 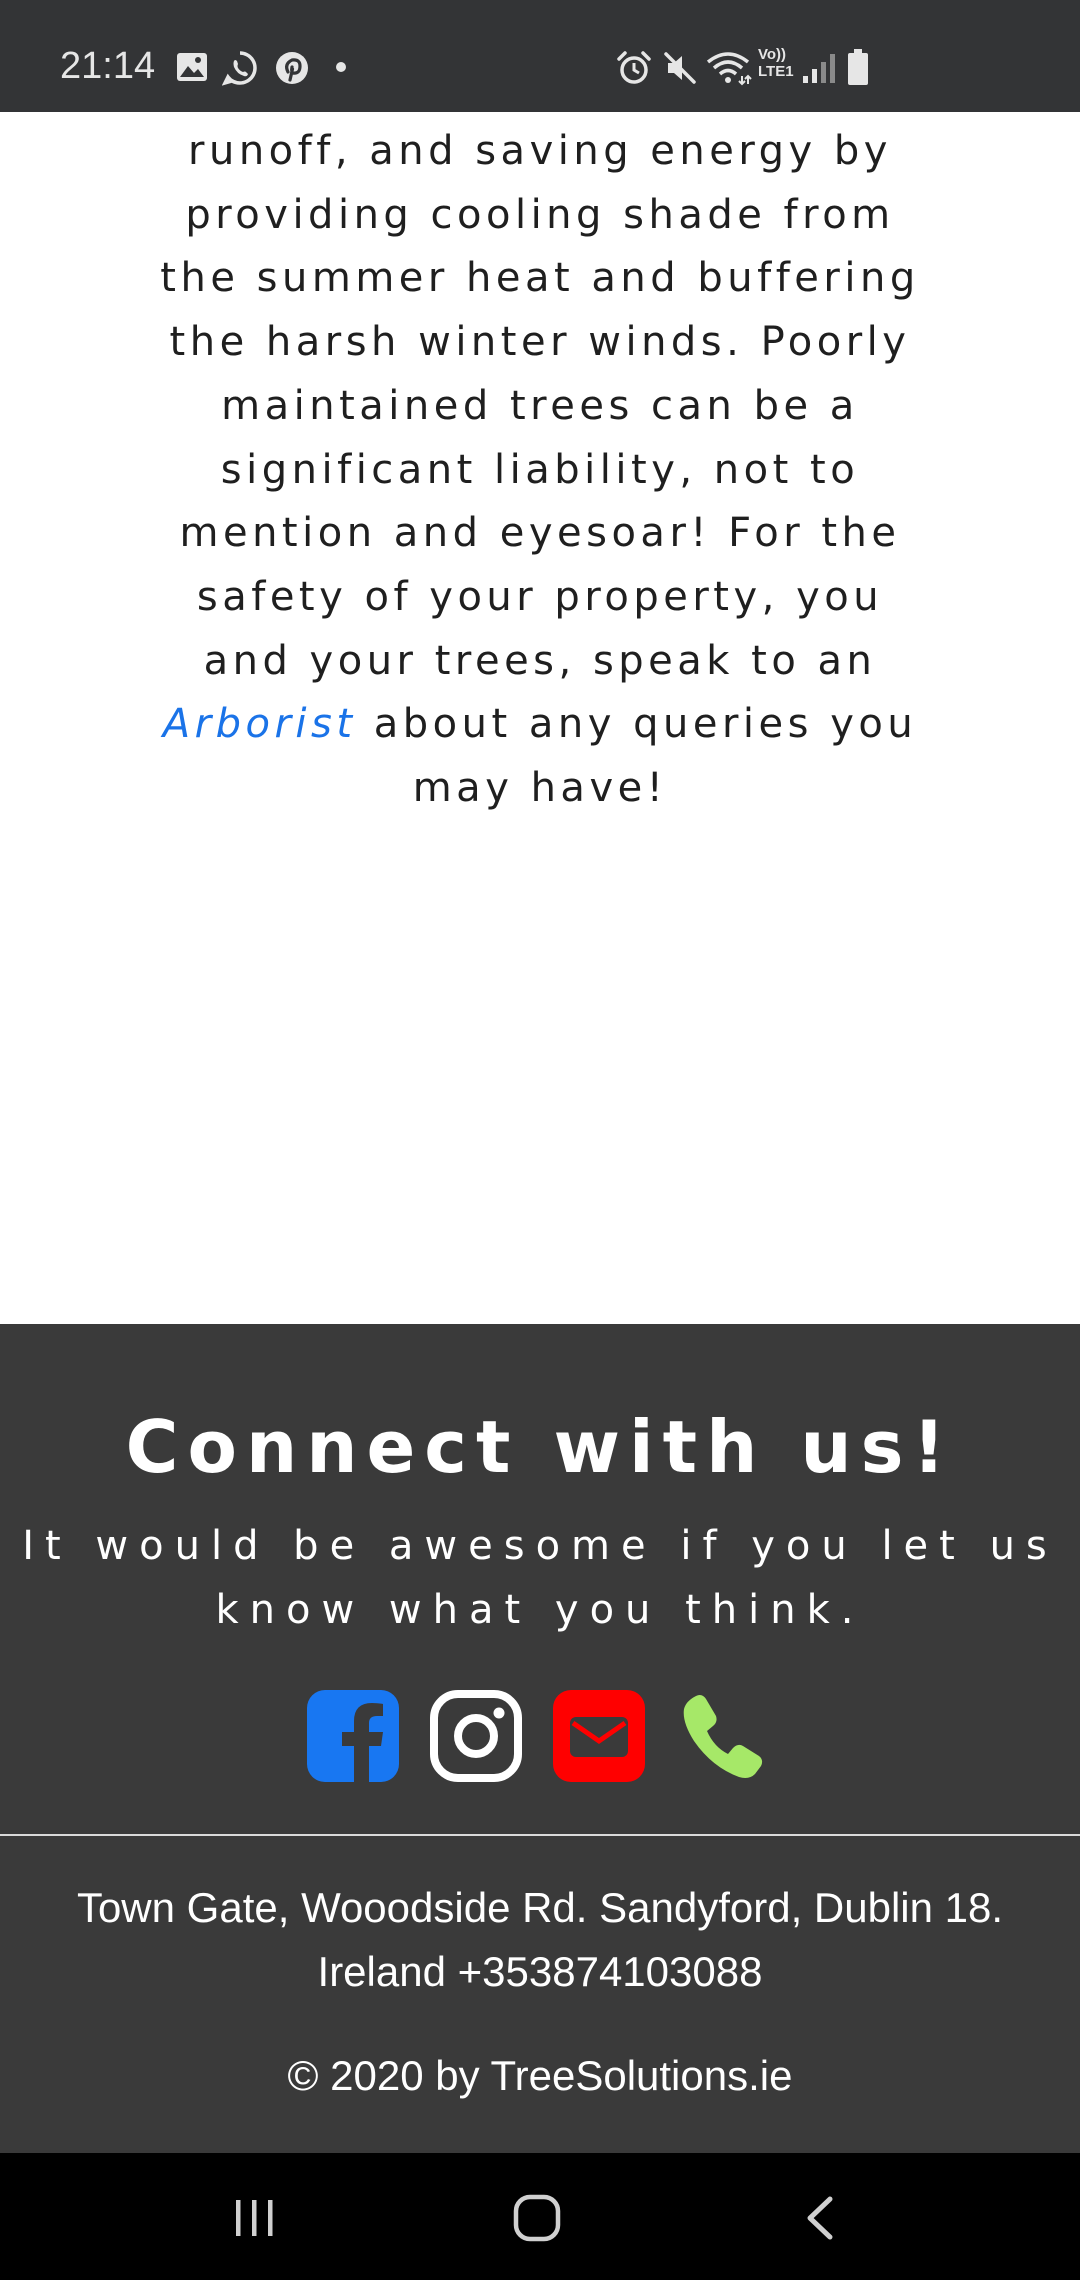 I want to click on gallery-icon, so click(x=192, y=67).